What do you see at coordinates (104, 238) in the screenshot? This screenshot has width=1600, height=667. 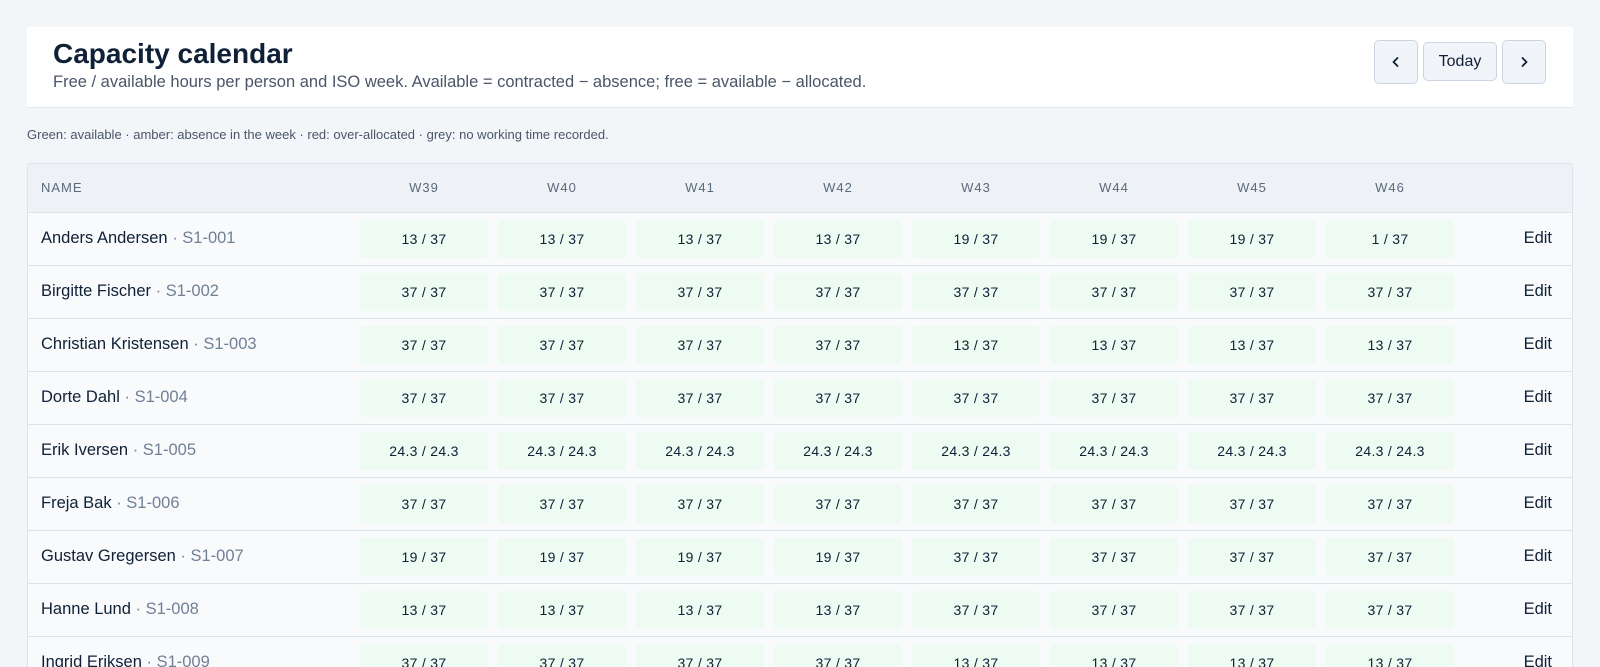 I see `employee-name: Anders Andersen` at bounding box center [104, 238].